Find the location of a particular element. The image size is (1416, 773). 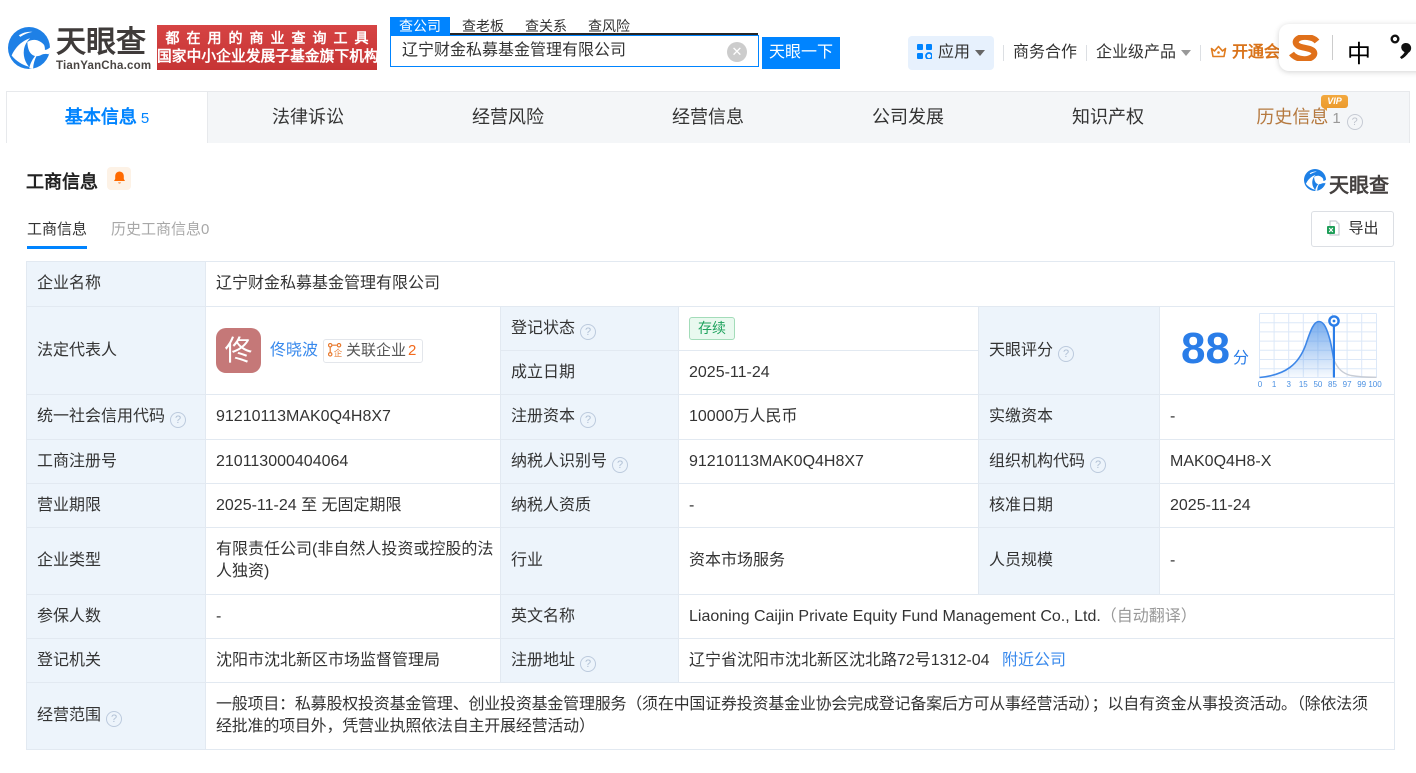

svg-text: 99 is located at coordinates (1361, 384).